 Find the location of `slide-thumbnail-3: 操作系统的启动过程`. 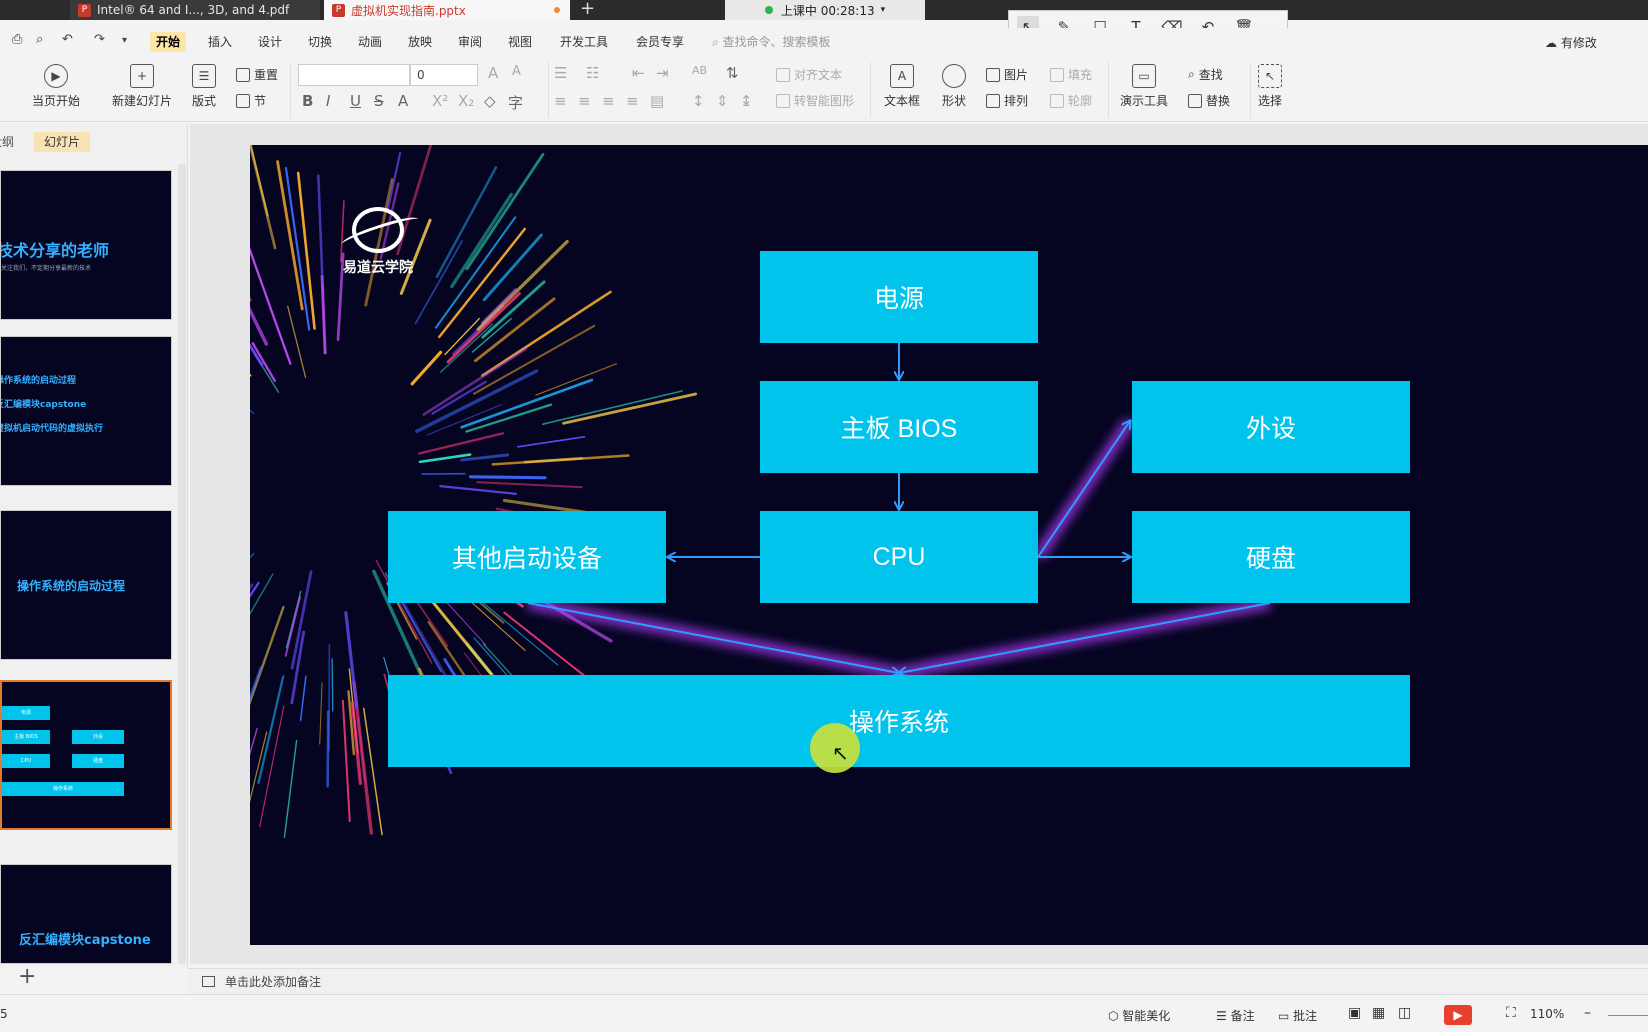

slide-thumbnail-3: 操作系统的启动过程 is located at coordinates (86, 585).